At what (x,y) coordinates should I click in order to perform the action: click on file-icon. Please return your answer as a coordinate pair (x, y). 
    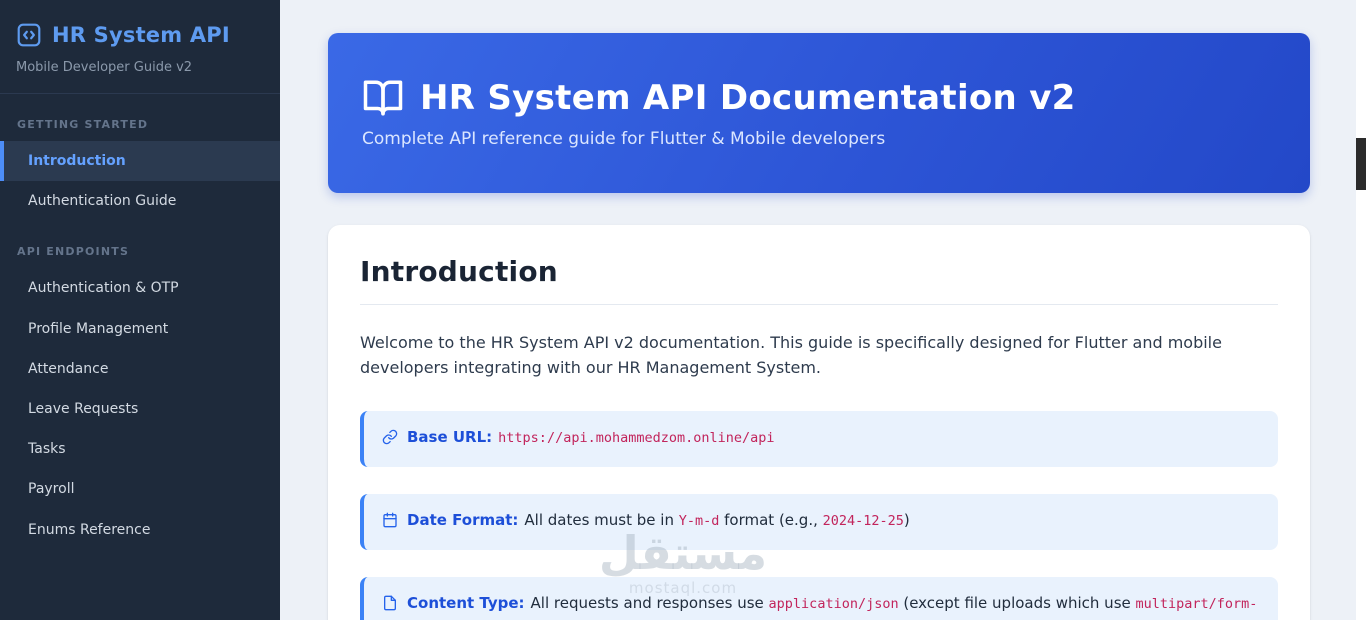
    Looking at the image, I should click on (390, 606).